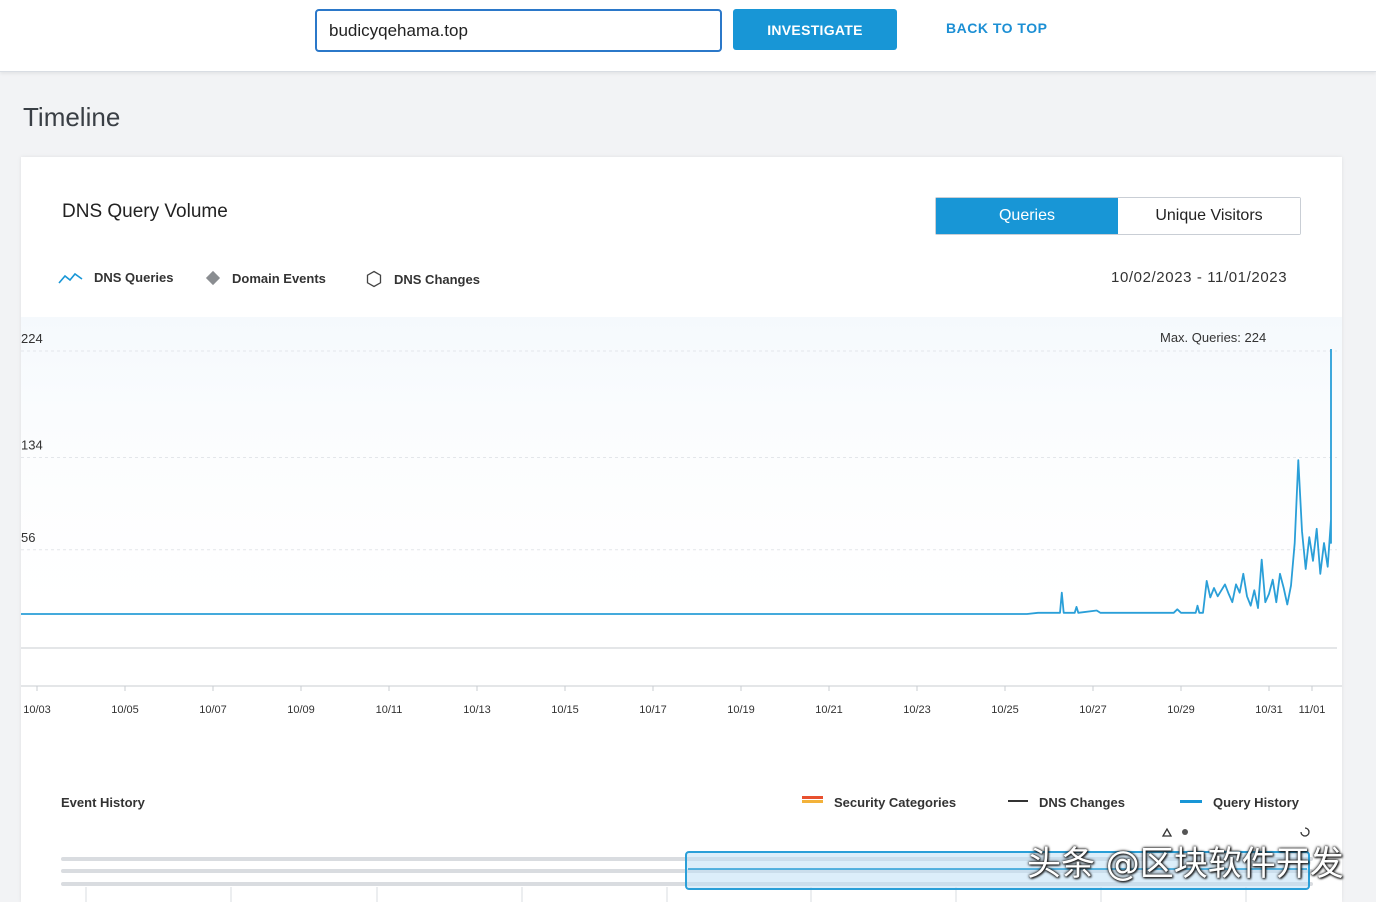 The height and width of the screenshot is (902, 1376). What do you see at coordinates (1305, 832) in the screenshot?
I see `reset-icon` at bounding box center [1305, 832].